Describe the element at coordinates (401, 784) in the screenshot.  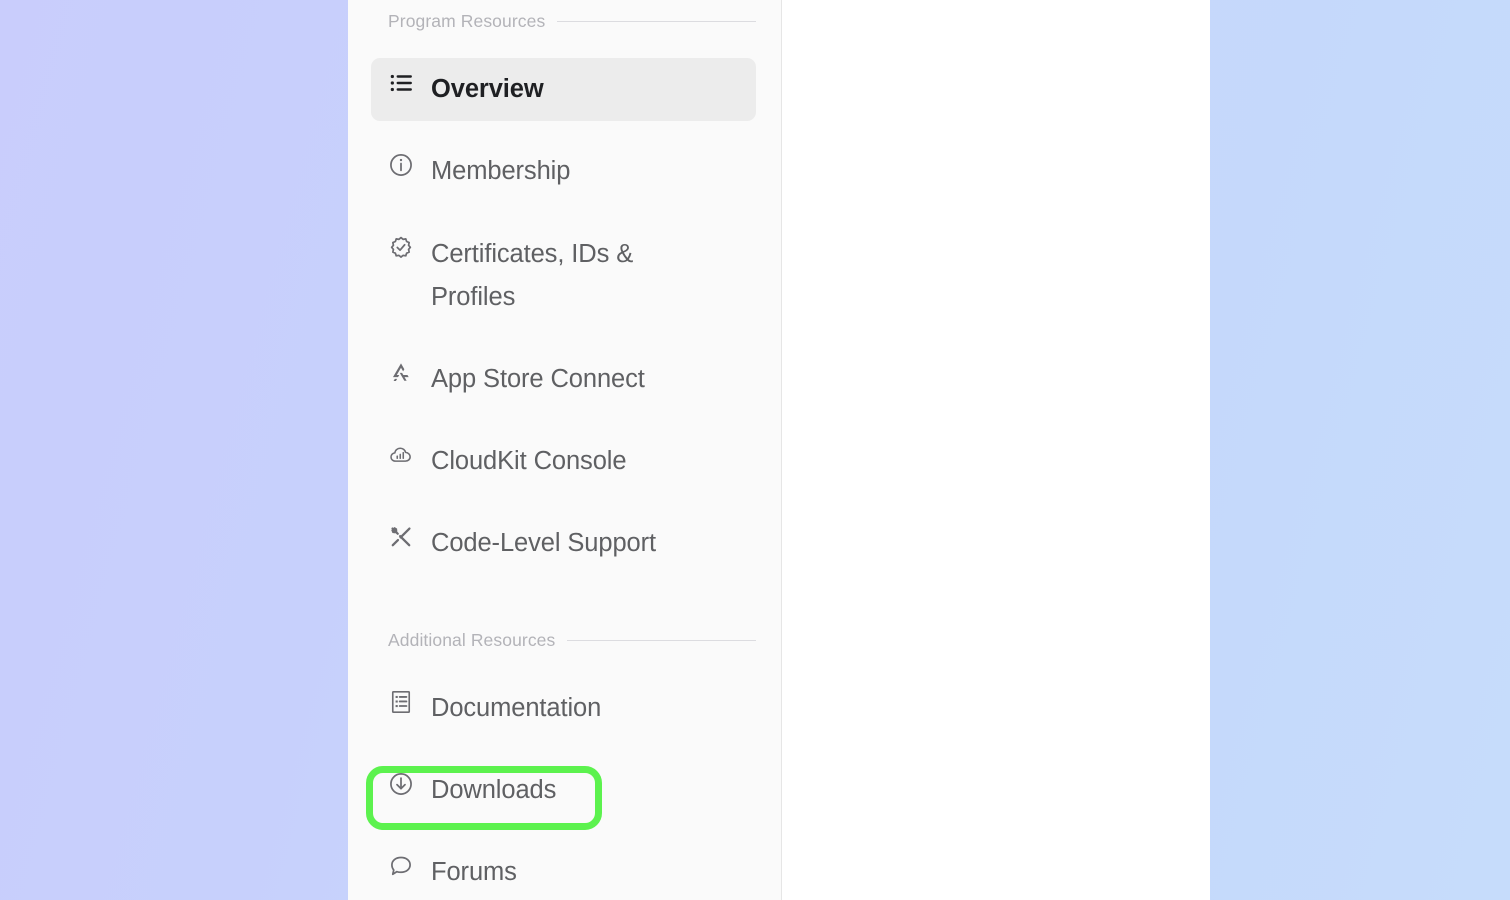
I see `download-circle-icon` at that location.